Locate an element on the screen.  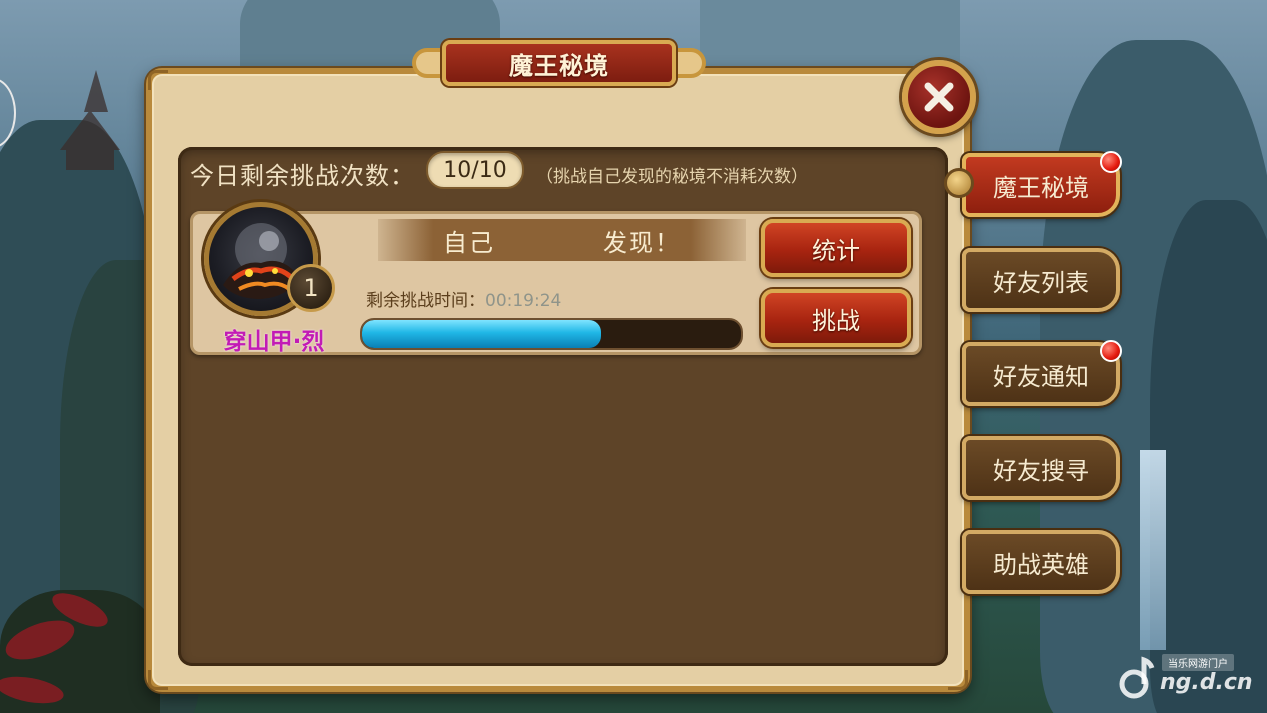
hero-name: 穿山甲·烈 is located at coordinates (274, 342).